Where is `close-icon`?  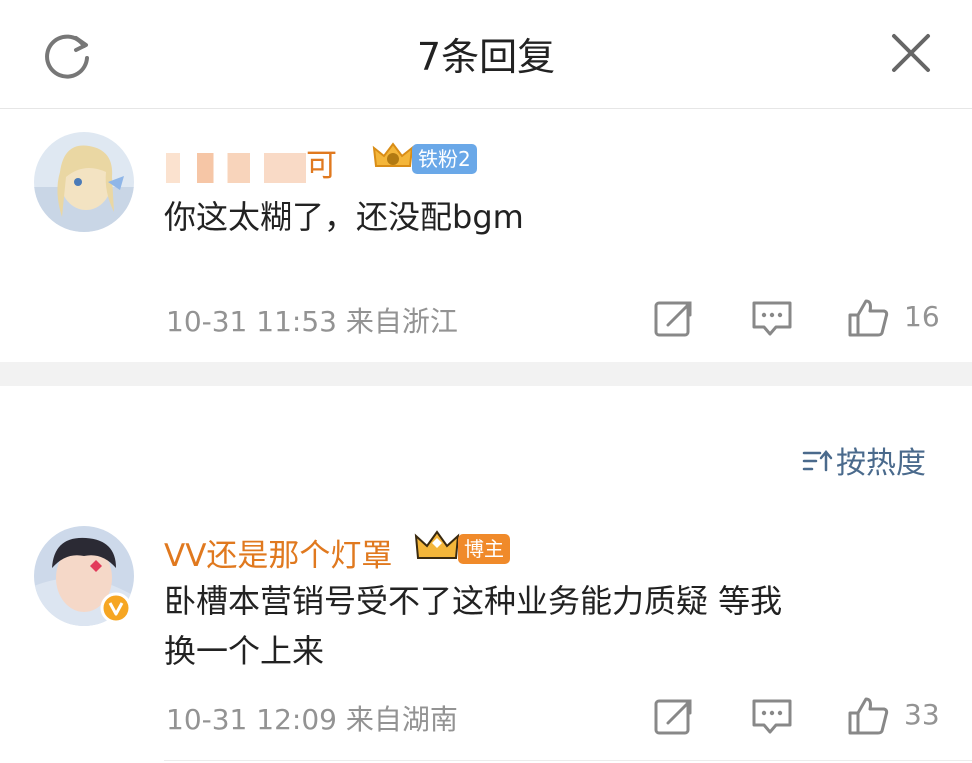
close-icon is located at coordinates (911, 53).